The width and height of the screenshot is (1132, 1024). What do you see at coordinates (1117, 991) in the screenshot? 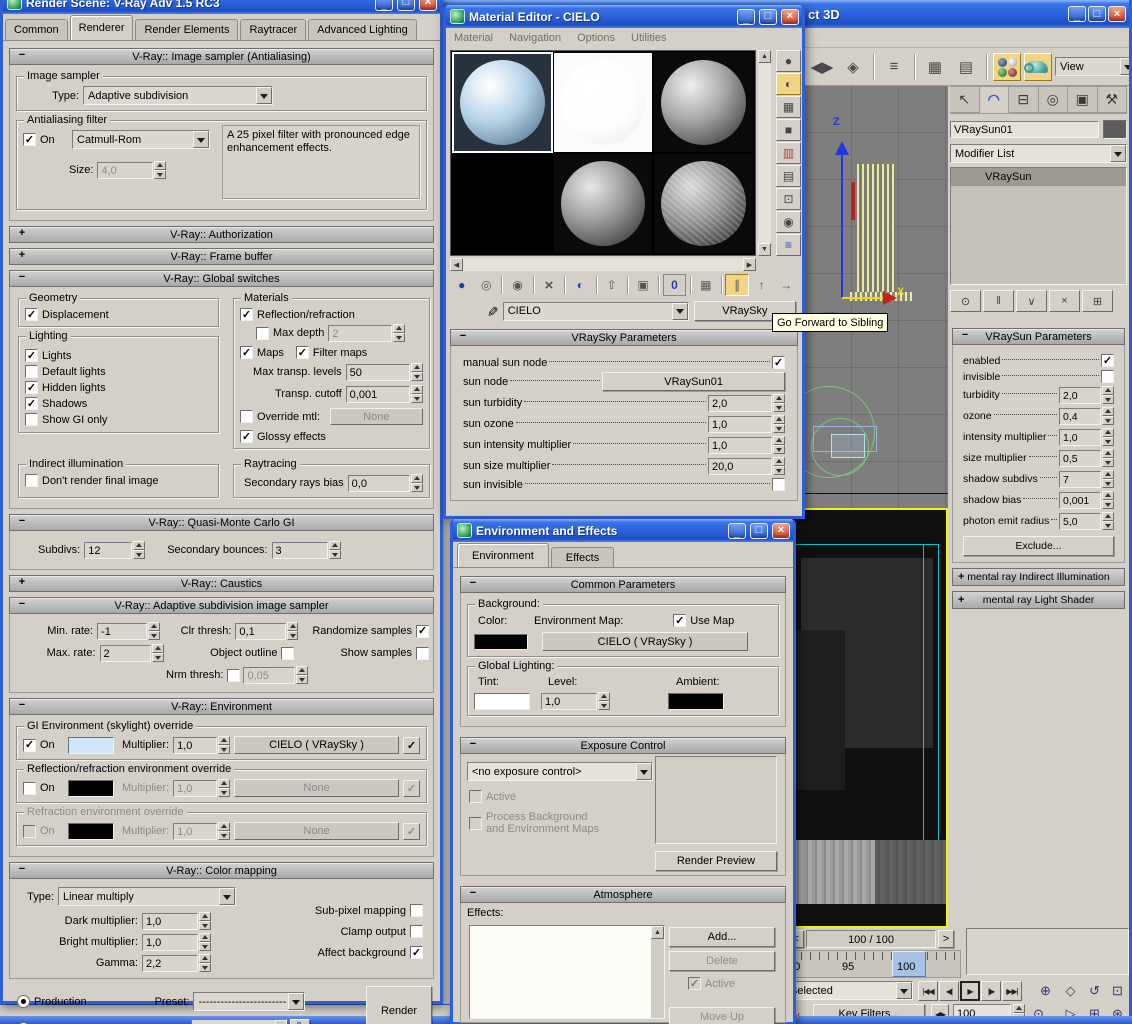
I see `zoom-region-icon: ⊡` at bounding box center [1117, 991].